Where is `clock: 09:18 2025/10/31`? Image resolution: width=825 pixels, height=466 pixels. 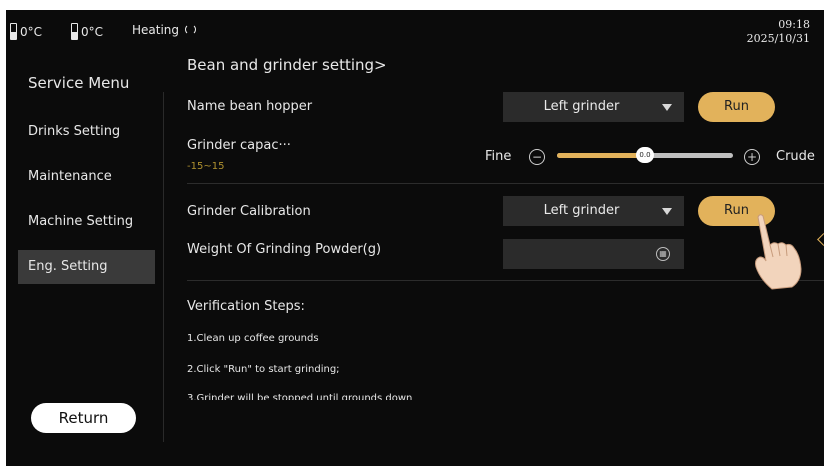
clock: 09:18 2025/10/31 is located at coordinates (778, 32).